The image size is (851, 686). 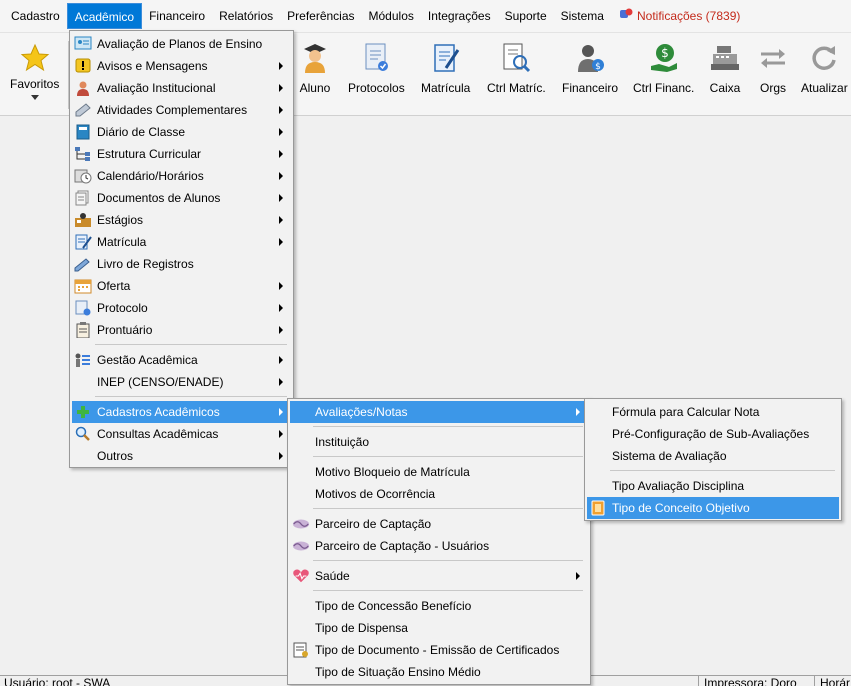 What do you see at coordinates (83, 198) in the screenshot?
I see `documents-icon` at bounding box center [83, 198].